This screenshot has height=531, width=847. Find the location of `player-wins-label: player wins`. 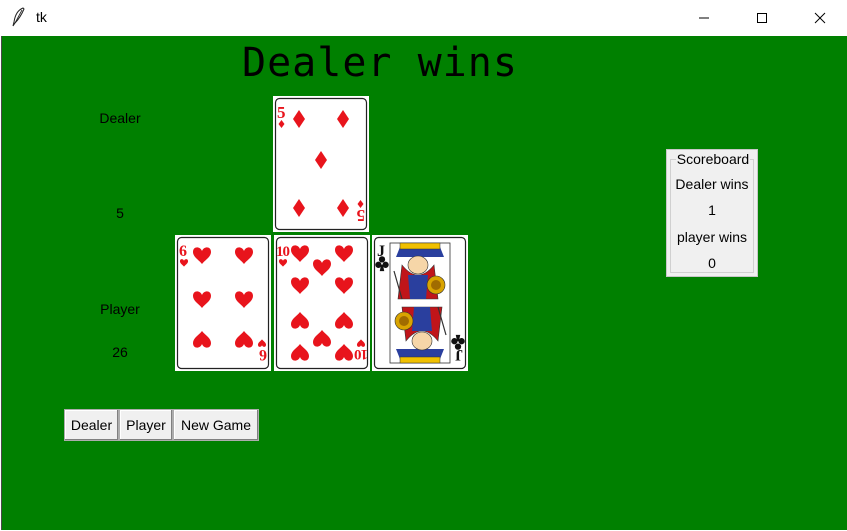

player-wins-label: player wins is located at coordinates (712, 237).